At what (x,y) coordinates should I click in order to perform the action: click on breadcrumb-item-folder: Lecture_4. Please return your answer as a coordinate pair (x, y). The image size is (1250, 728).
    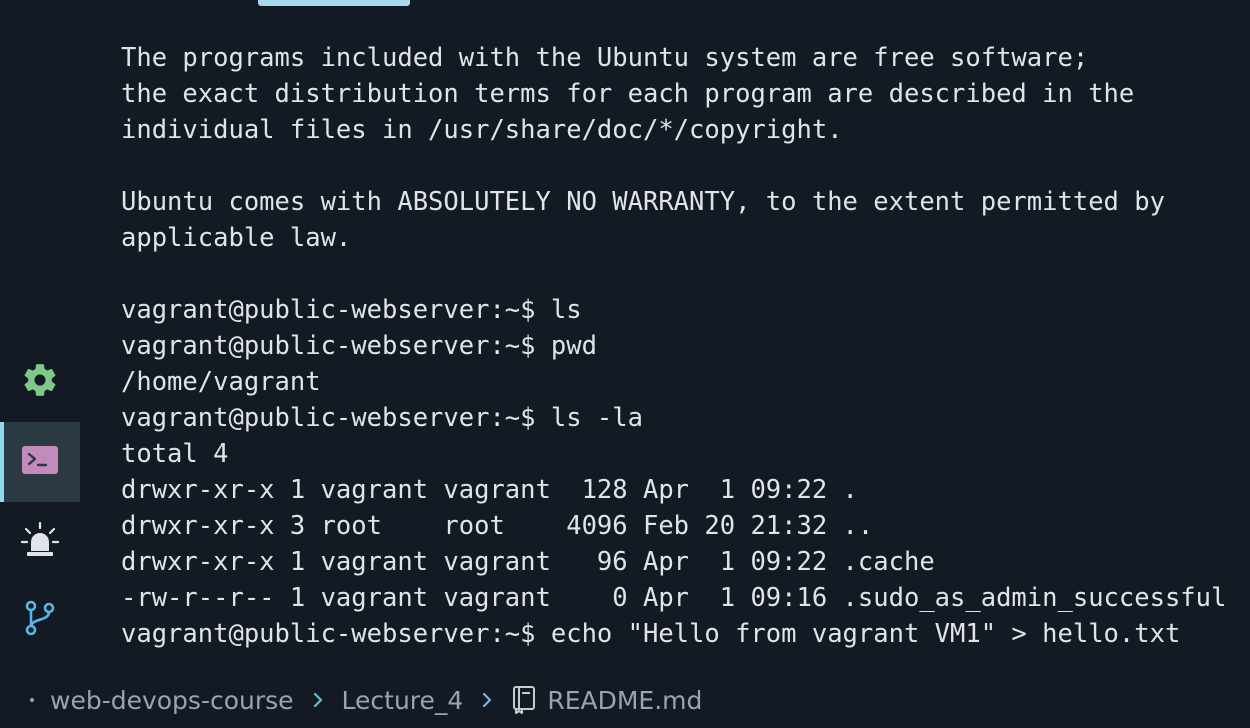
    Looking at the image, I should click on (403, 700).